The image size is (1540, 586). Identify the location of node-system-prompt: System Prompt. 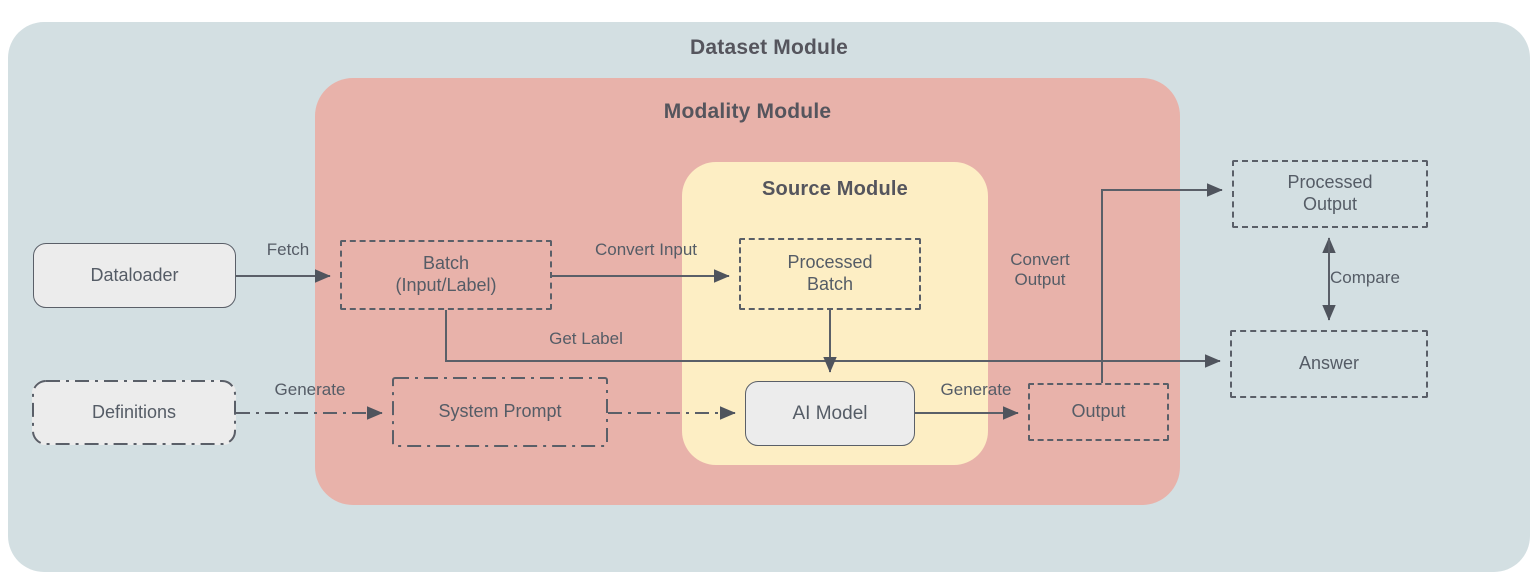
(500, 412).